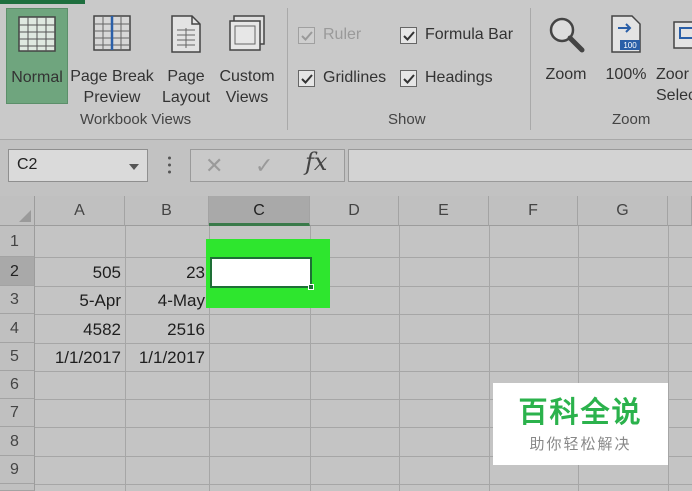 This screenshot has width=692, height=491. Describe the element at coordinates (134, 167) in the screenshot. I see `chevron-down-icon` at that location.